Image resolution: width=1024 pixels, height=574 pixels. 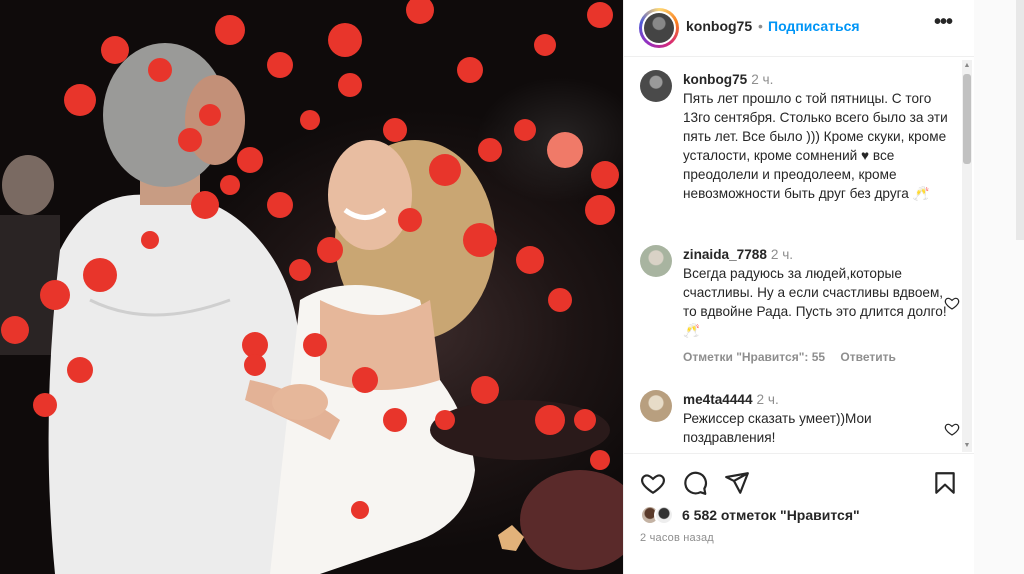 What do you see at coordinates (967, 256) in the screenshot?
I see `comments-scrollbar: ▲ ▼` at bounding box center [967, 256].